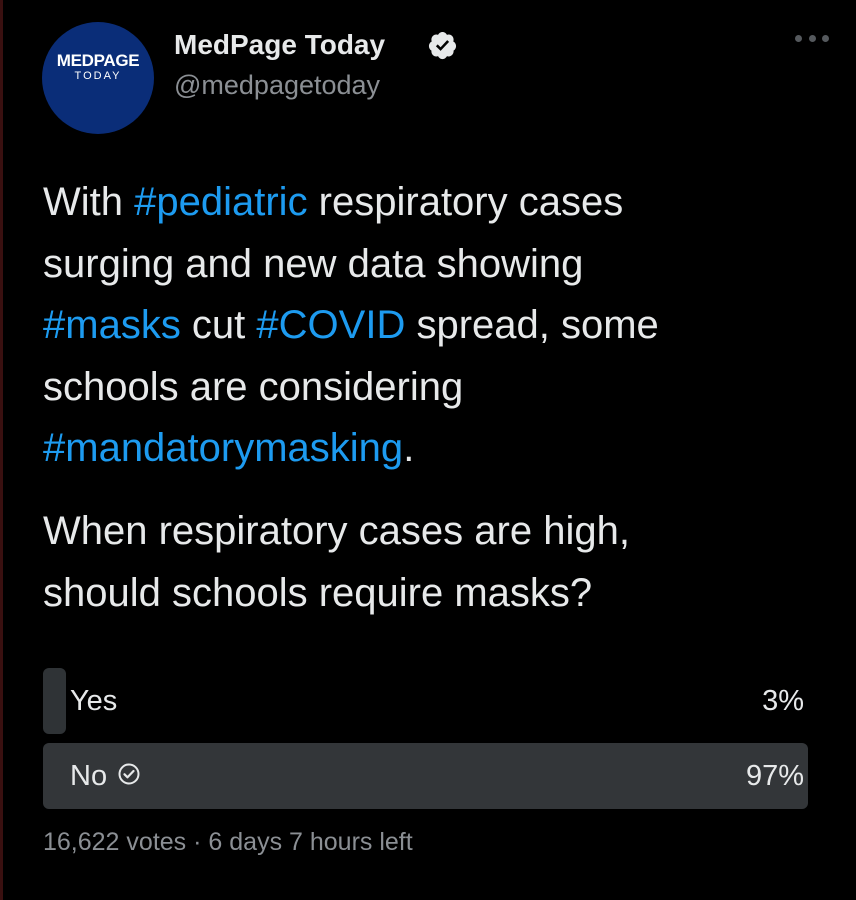 This screenshot has width=856, height=900. I want to click on poll-fill-yes, so click(54, 701).